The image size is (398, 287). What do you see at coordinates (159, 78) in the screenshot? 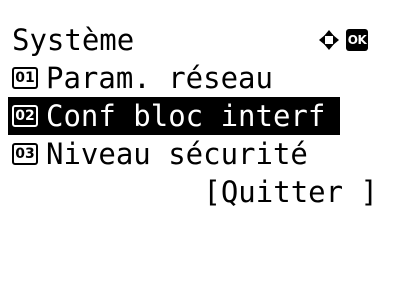
I see `menu-item-label: Param. réseau` at bounding box center [159, 78].